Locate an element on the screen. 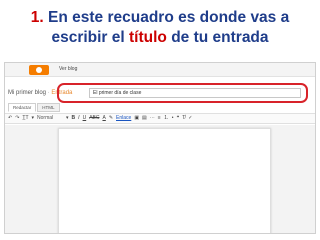 Image resolution: width=320 pixels, height=240 pixels. highlight-color-icon: ✎ is located at coordinates (111, 118).